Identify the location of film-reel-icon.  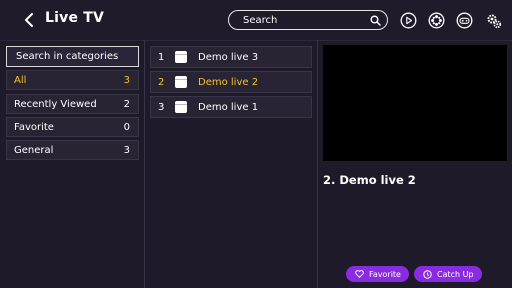
(436, 20).